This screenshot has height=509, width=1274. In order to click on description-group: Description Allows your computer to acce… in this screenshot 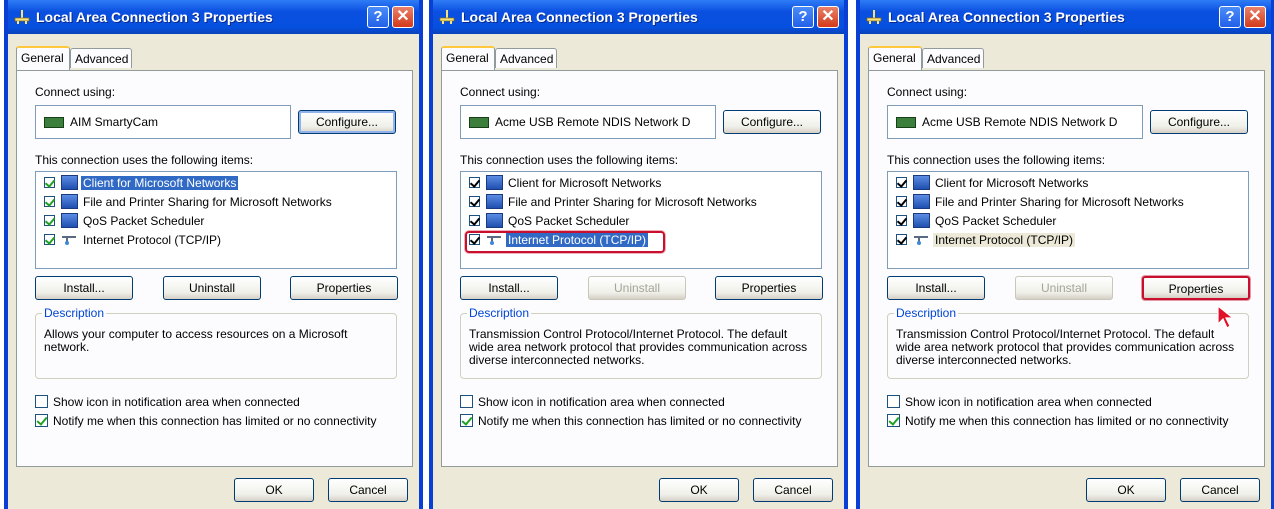, I will do `click(216, 342)`.